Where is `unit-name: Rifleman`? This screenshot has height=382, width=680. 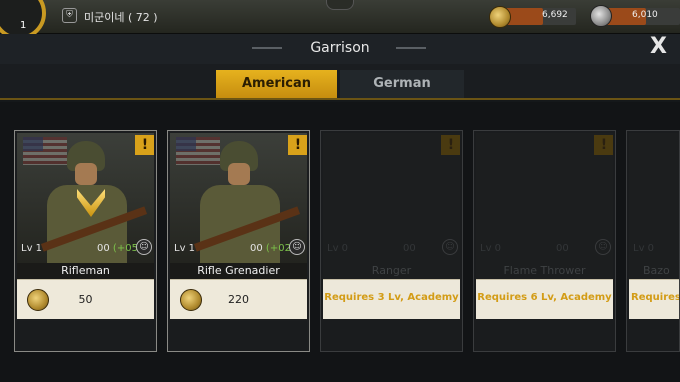
unit-name: Rifleman is located at coordinates (85, 271).